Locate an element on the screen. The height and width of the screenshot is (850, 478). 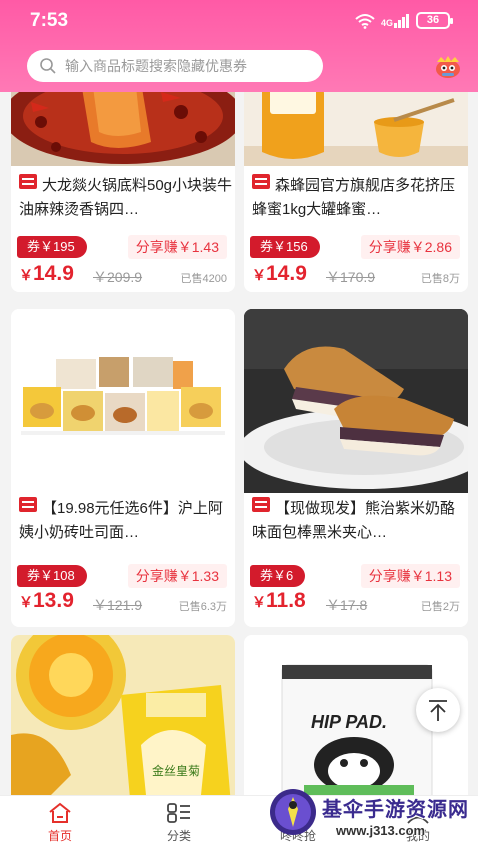
watermark-url: www.j313.com is located at coordinates (381, 830).